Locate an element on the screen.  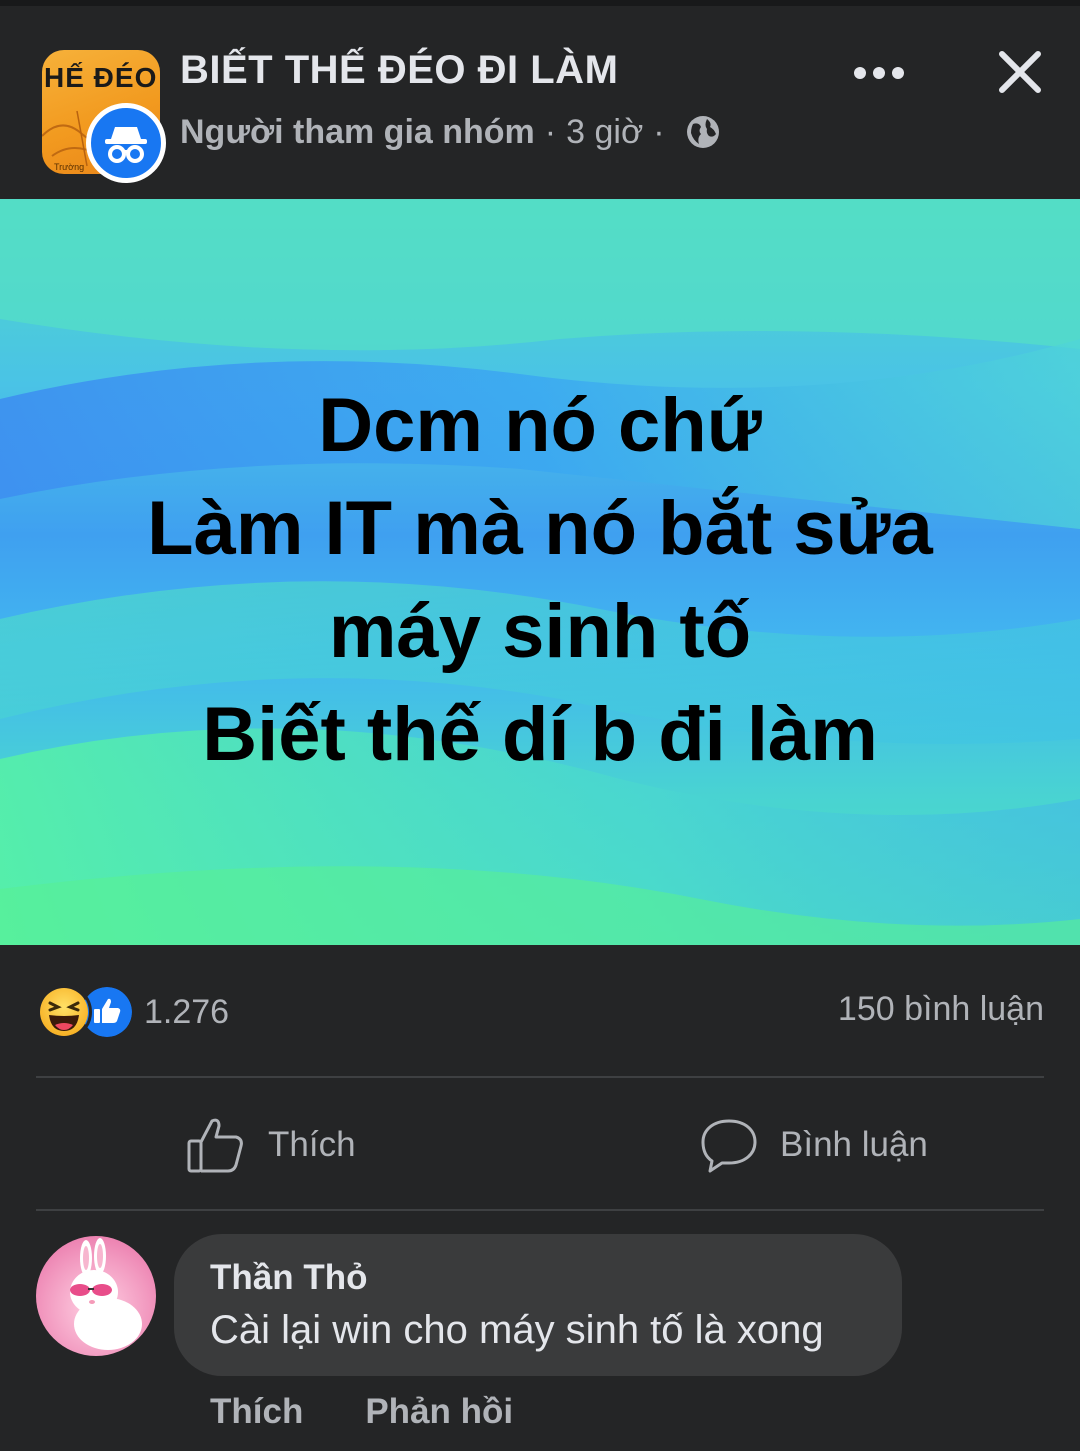
post-line: Làm IT mà nó bắt sửa is located at coordinates (540, 528).